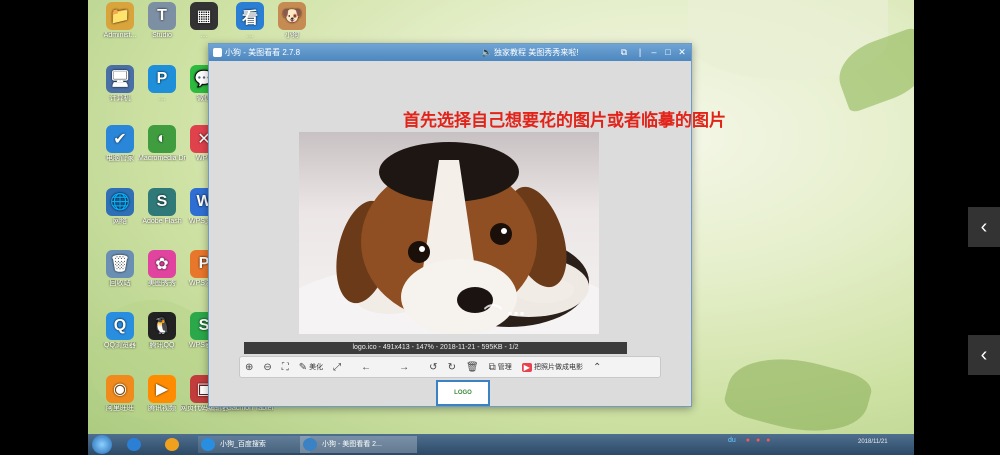  What do you see at coordinates (250, 16) in the screenshot?
I see `app-icon: 看` at bounding box center [250, 16].